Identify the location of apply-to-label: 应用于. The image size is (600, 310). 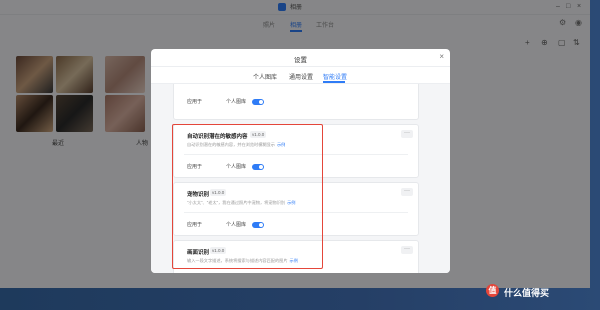
(195, 102).